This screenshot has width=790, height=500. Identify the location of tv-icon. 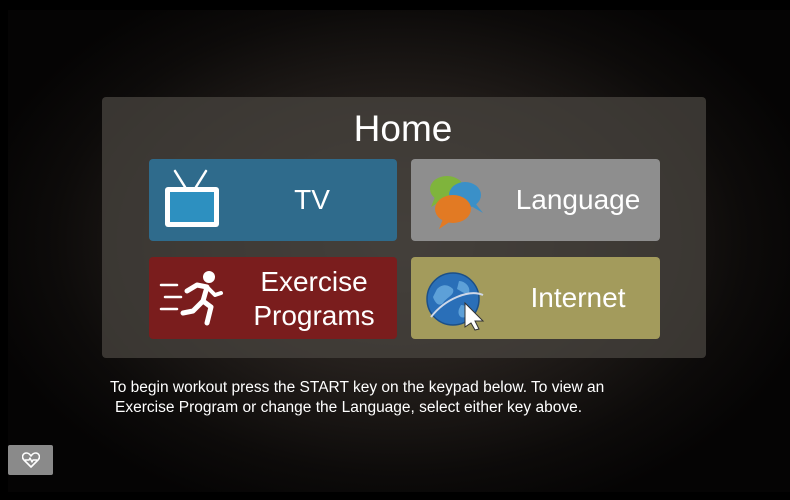
(192, 198).